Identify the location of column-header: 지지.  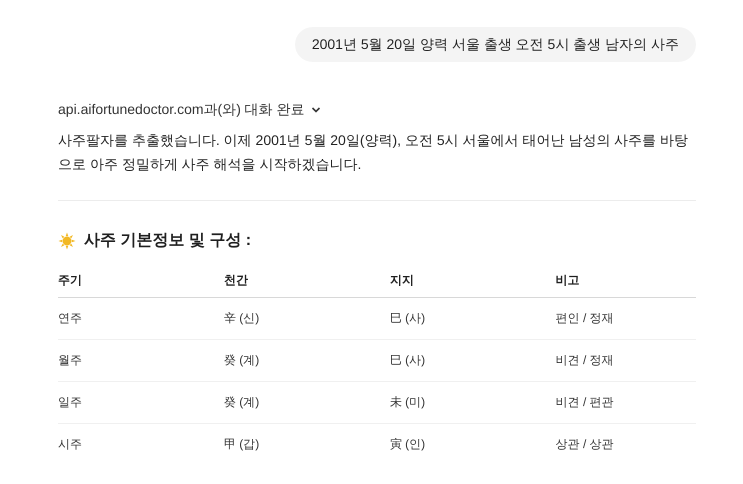
(402, 280).